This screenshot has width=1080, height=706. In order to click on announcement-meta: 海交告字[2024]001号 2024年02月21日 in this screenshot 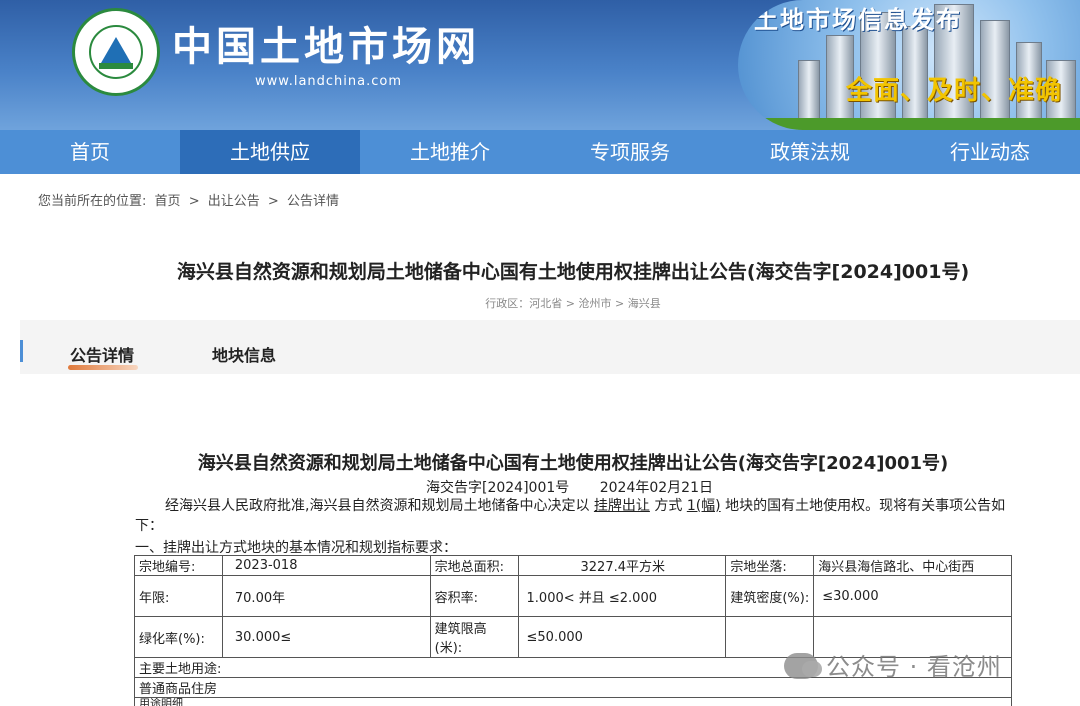, I will do `click(569, 487)`.